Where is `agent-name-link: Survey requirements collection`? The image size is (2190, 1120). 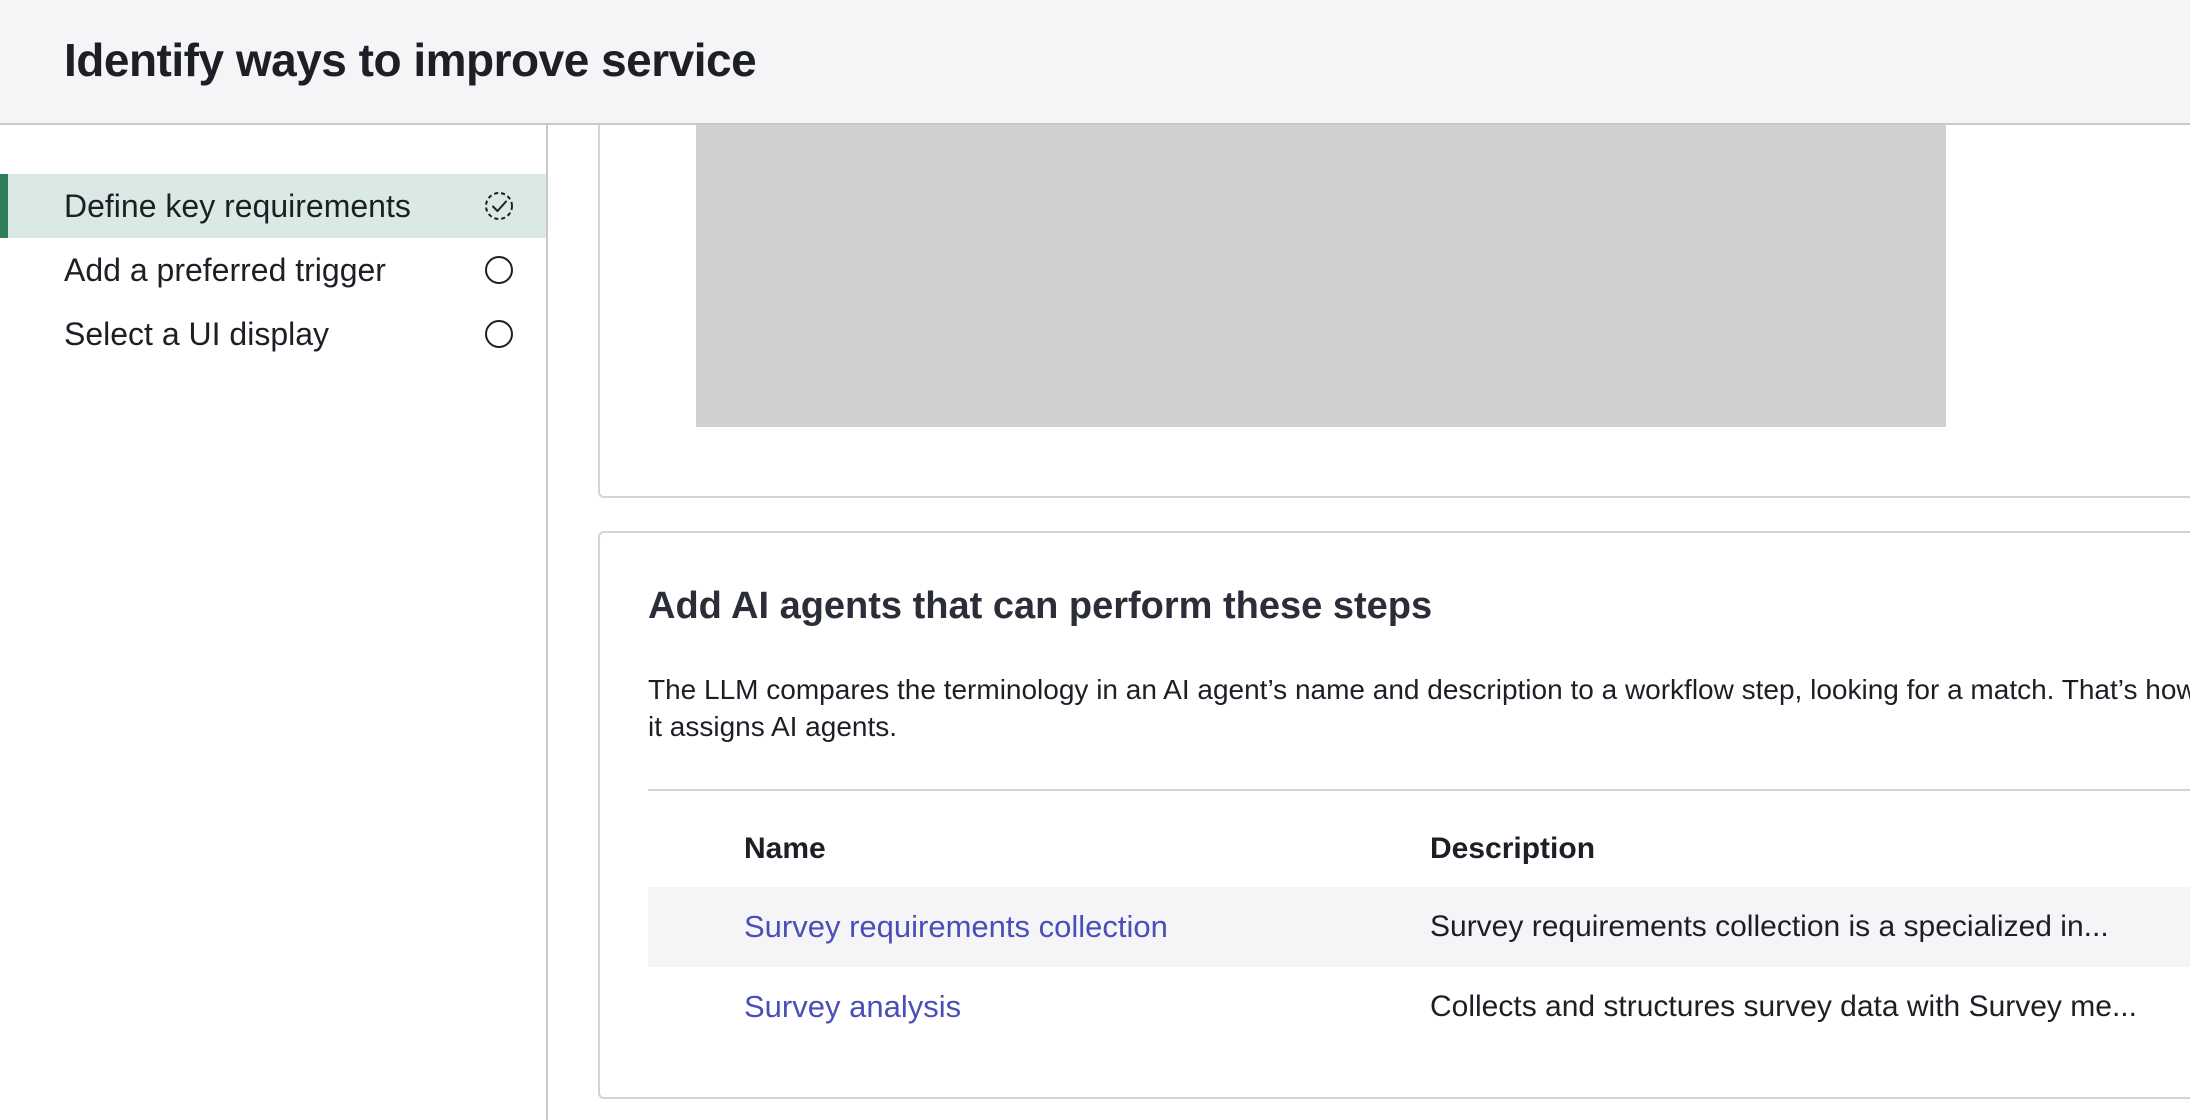
agent-name-link: Survey requirements collection is located at coordinates (956, 927).